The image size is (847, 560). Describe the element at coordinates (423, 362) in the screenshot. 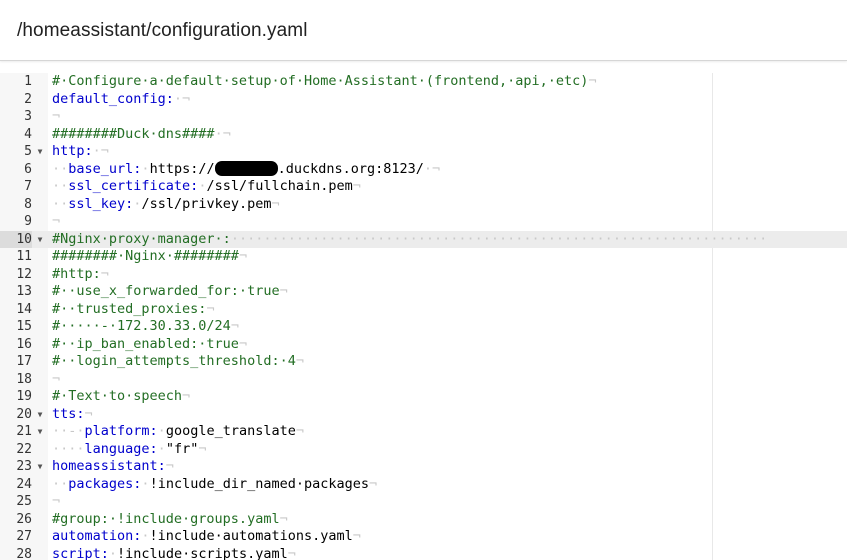

I see `code-line: 17 #··login_attempts_threshold:·4¬` at that location.